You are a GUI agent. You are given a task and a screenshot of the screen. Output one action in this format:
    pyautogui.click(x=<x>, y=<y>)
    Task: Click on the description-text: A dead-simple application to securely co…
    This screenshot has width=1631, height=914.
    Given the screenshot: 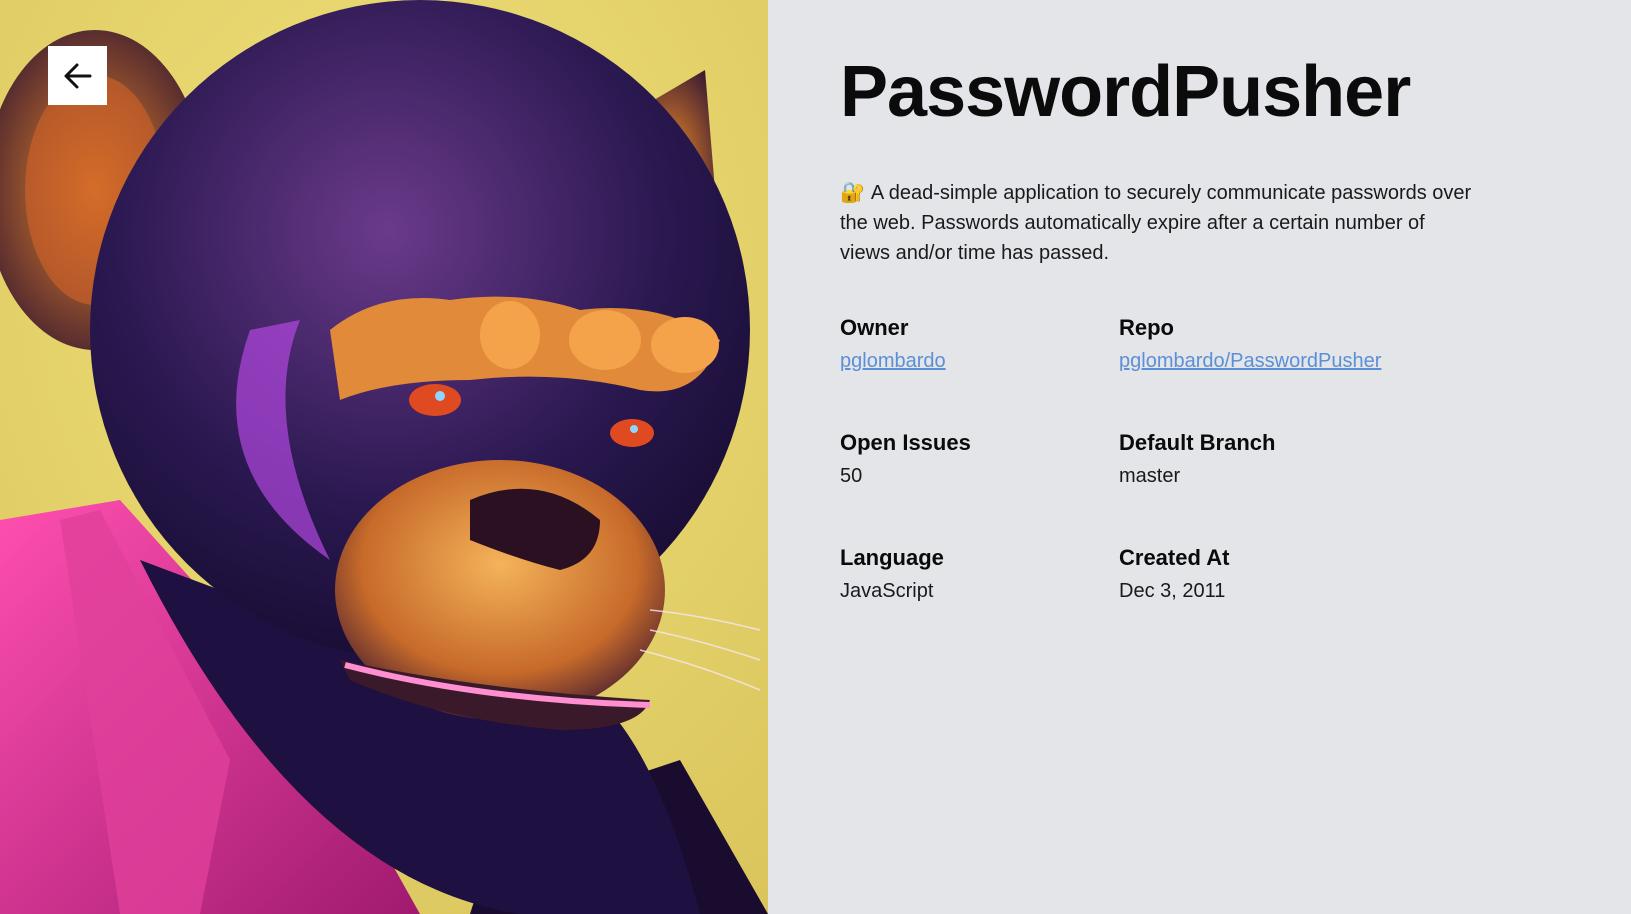 What is the action you would take?
    pyautogui.click(x=1156, y=223)
    